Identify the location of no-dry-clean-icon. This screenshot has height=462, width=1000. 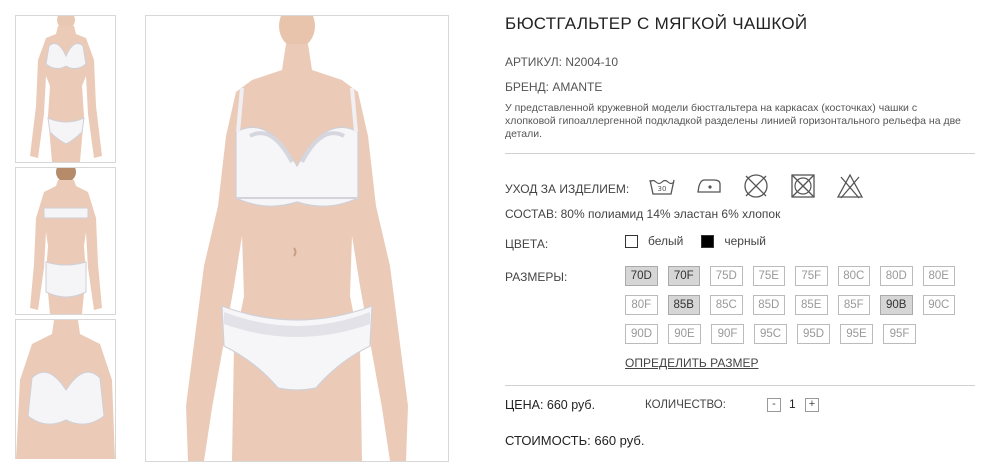
(756, 186).